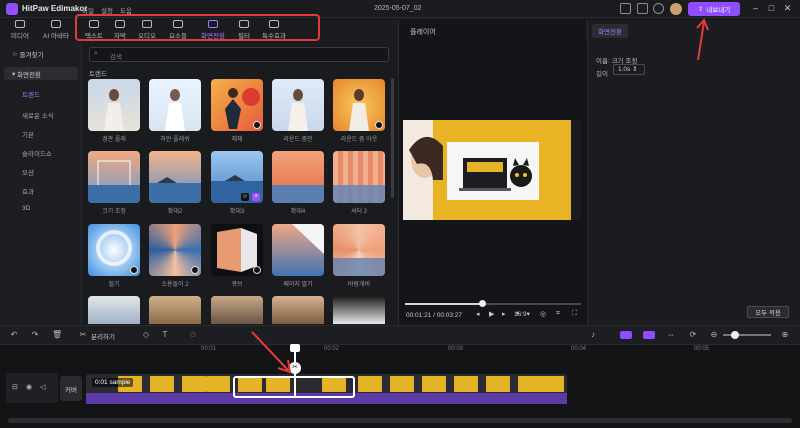  I want to click on layout-icon, so click(625, 8).